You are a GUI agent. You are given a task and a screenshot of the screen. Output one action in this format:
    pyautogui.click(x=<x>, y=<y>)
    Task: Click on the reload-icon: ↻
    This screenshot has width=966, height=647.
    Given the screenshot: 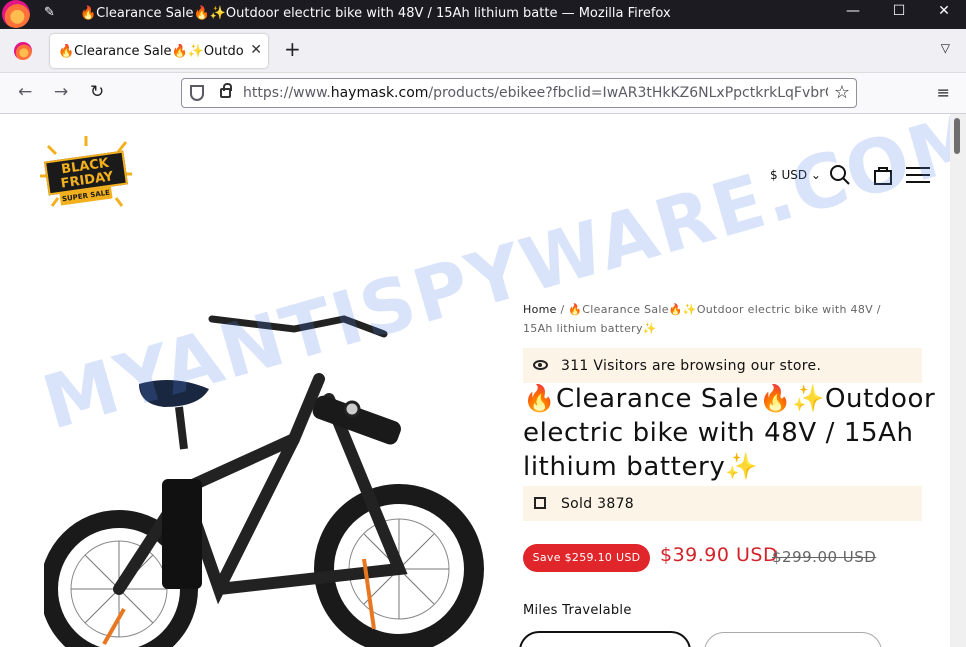 What is the action you would take?
    pyautogui.click(x=97, y=92)
    